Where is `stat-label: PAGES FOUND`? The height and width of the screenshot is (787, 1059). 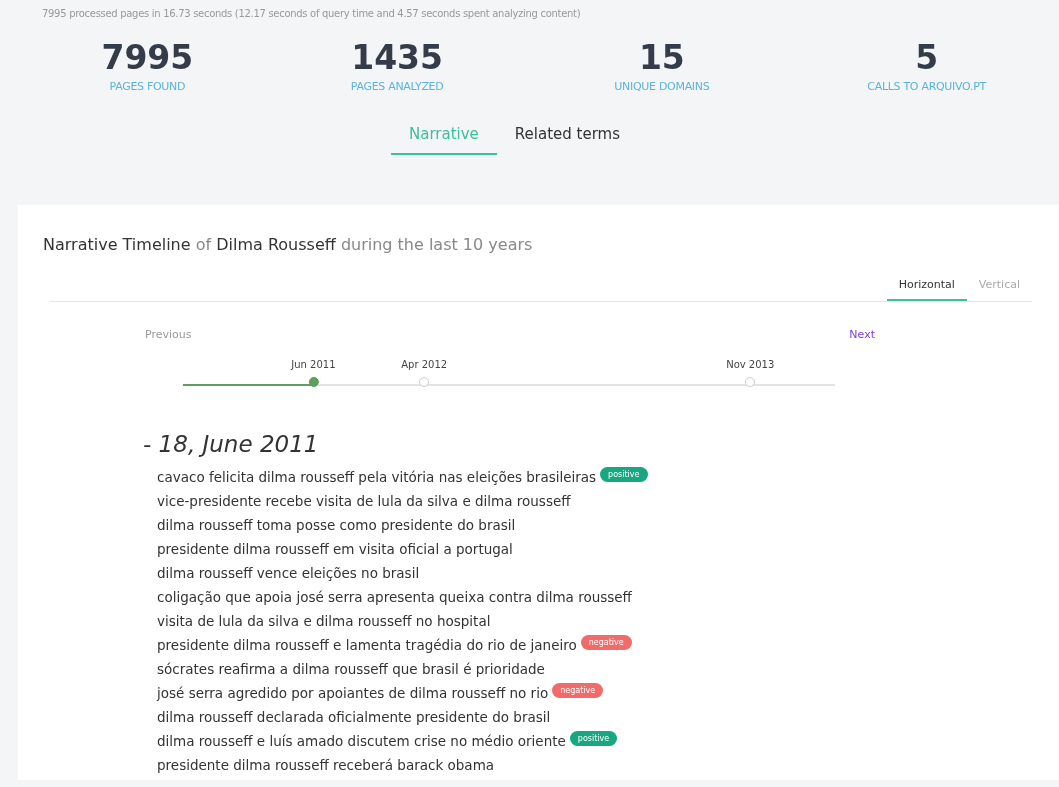
stat-label: PAGES FOUND is located at coordinates (147, 86).